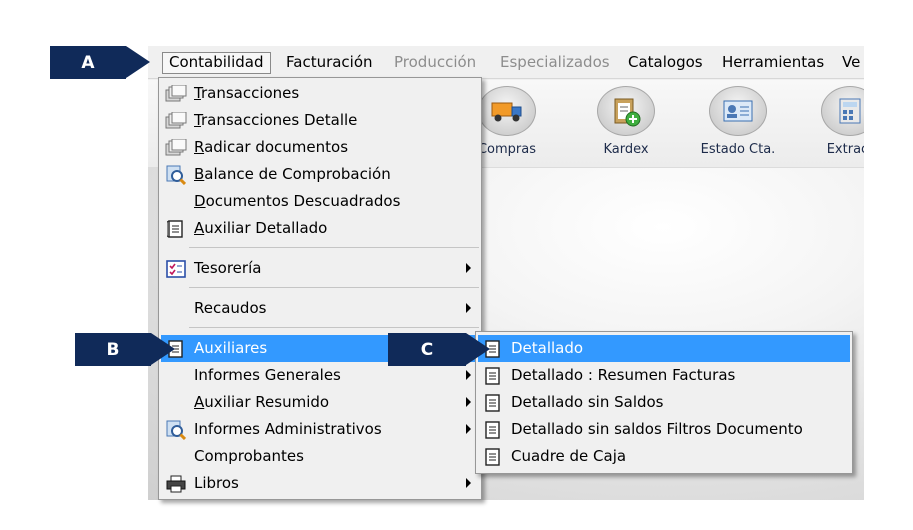  What do you see at coordinates (216, 483) in the screenshot?
I see `menu-item-label: Libros` at bounding box center [216, 483].